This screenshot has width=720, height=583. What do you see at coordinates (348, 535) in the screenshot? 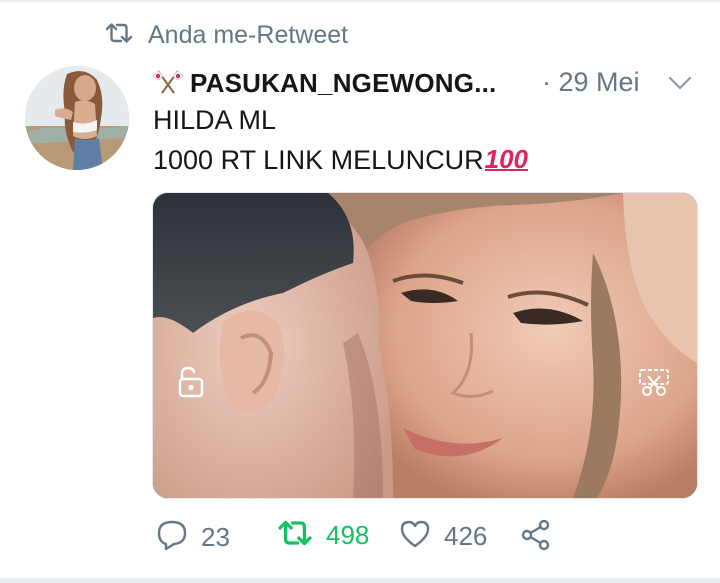
I see `retweet-count: 498` at bounding box center [348, 535].